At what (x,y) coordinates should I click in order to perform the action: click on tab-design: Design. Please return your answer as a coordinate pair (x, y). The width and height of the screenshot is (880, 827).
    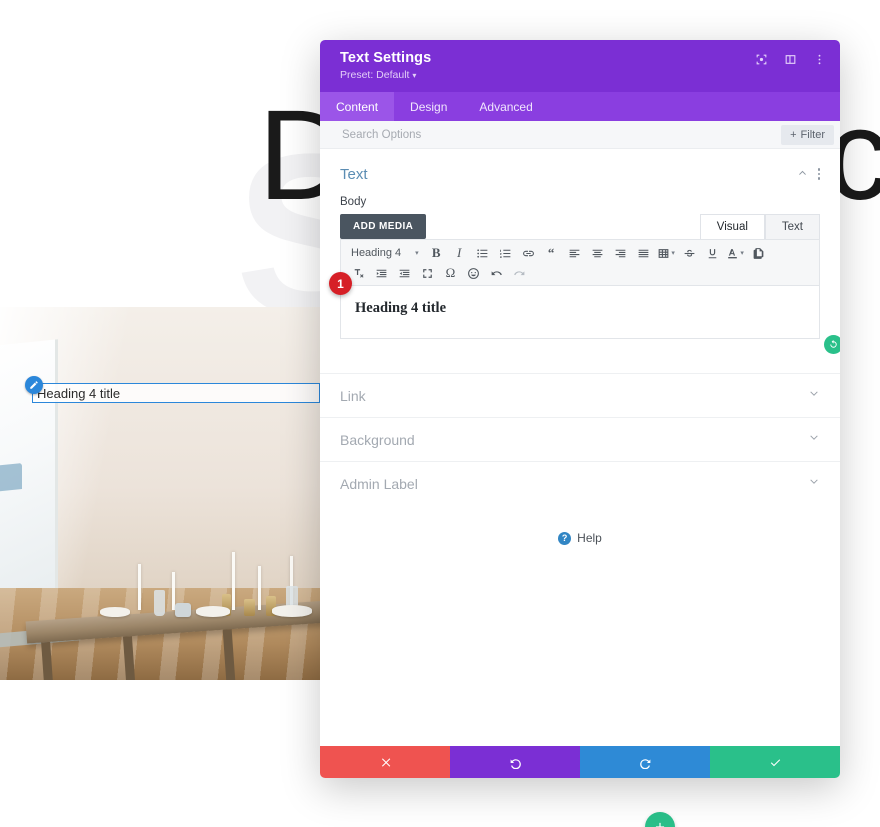
    Looking at the image, I should click on (428, 106).